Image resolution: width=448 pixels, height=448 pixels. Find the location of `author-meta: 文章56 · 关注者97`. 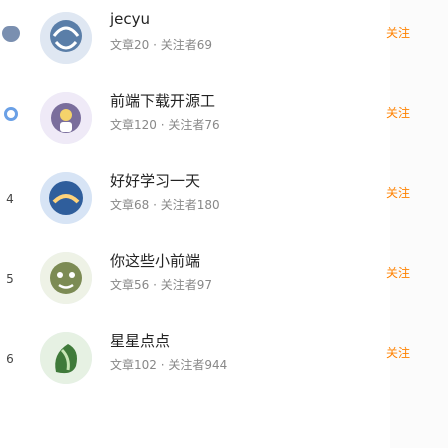

author-meta: 文章56 · 关注者97 is located at coordinates (161, 285).